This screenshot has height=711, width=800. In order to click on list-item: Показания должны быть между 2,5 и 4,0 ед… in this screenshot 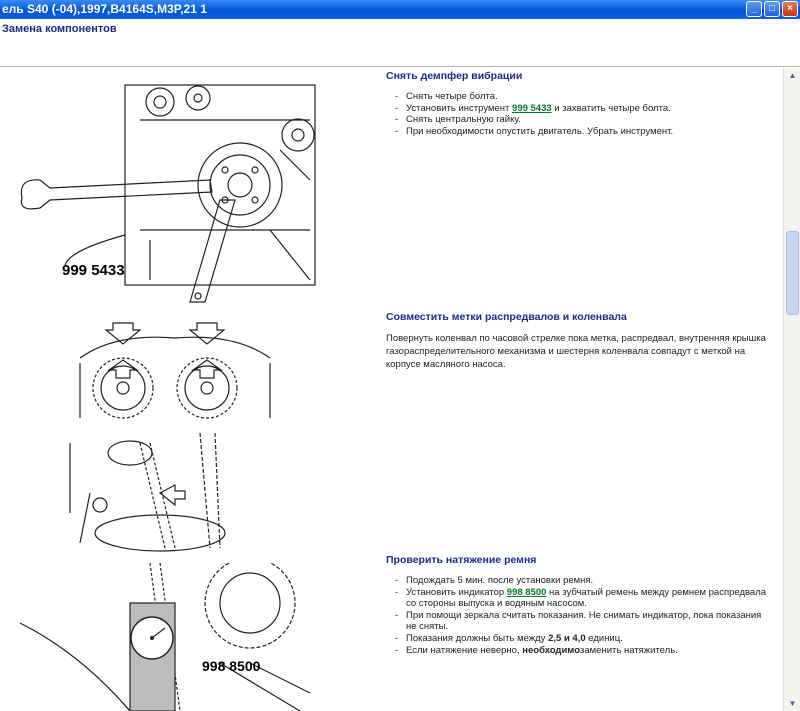, I will do `click(578, 639)`.